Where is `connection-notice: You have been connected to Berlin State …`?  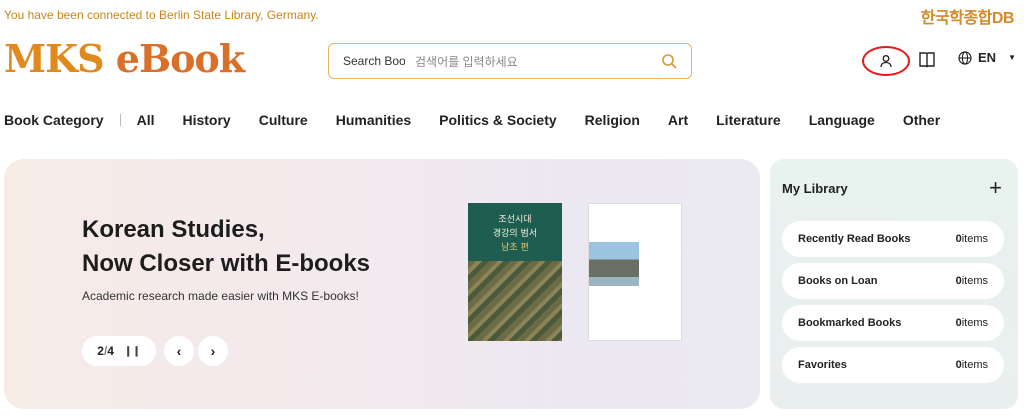
connection-notice: You have been connected to Berlin State … is located at coordinates (161, 15).